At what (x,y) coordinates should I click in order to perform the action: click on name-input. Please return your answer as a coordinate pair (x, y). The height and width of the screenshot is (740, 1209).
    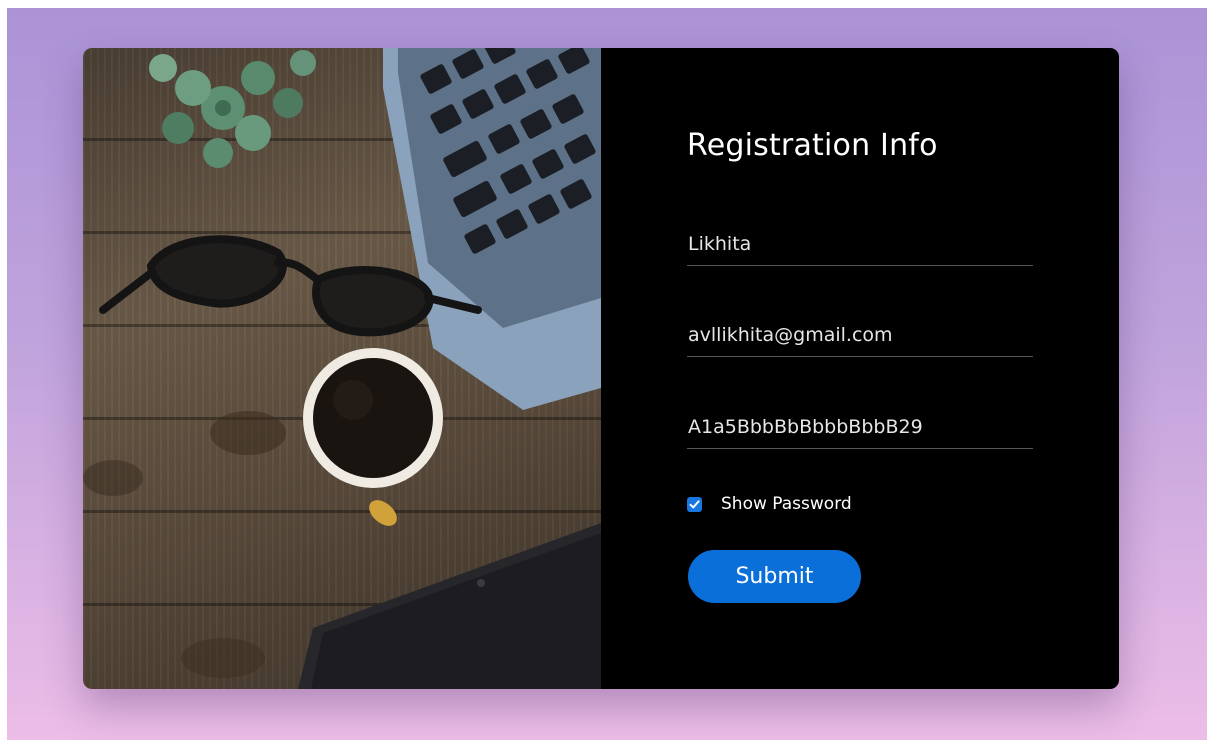
    Looking at the image, I should click on (860, 244).